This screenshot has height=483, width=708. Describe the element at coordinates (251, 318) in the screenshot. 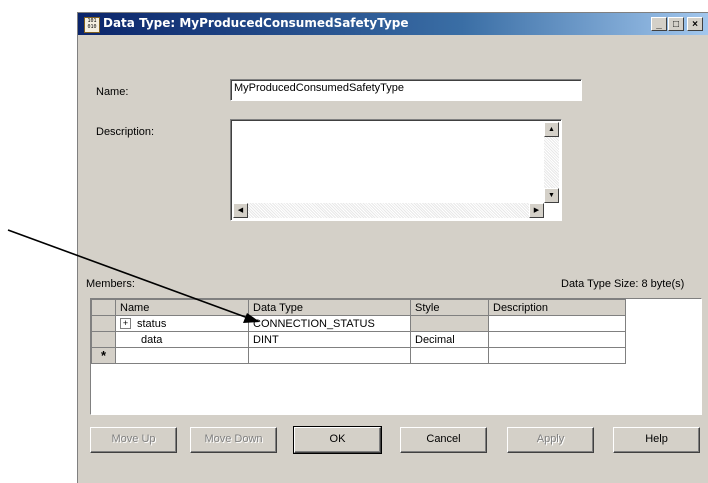

I see `annotation-arrow-head` at that location.